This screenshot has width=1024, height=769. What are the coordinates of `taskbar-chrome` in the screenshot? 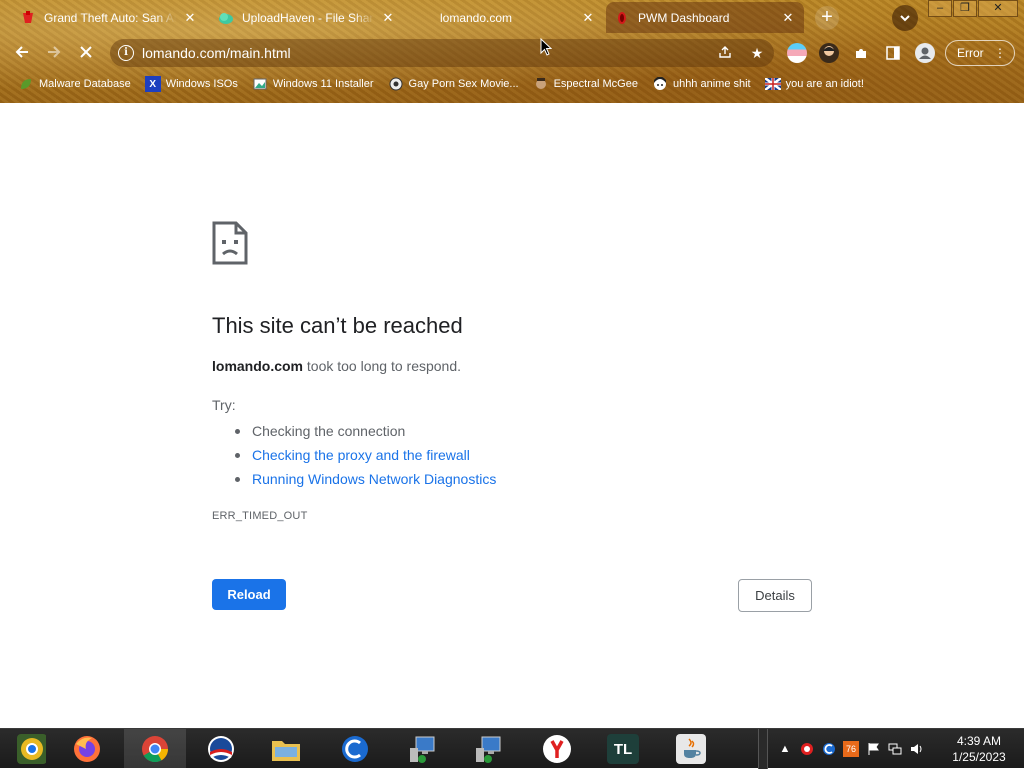 It's located at (155, 749).